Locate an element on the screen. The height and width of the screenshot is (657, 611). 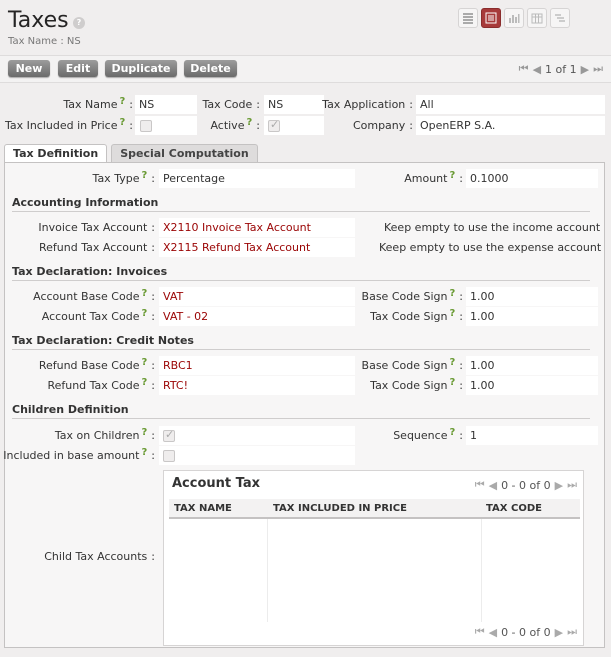
calendar-view-icon is located at coordinates (537, 18).